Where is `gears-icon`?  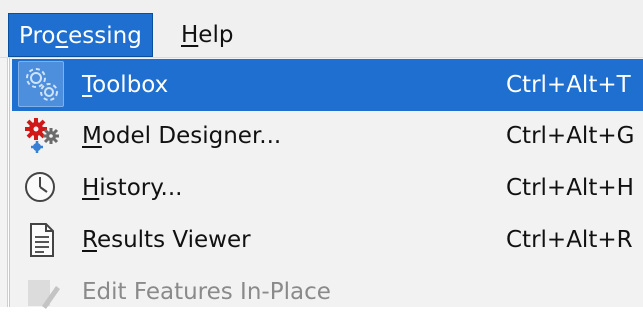
gears-icon is located at coordinates (41, 84).